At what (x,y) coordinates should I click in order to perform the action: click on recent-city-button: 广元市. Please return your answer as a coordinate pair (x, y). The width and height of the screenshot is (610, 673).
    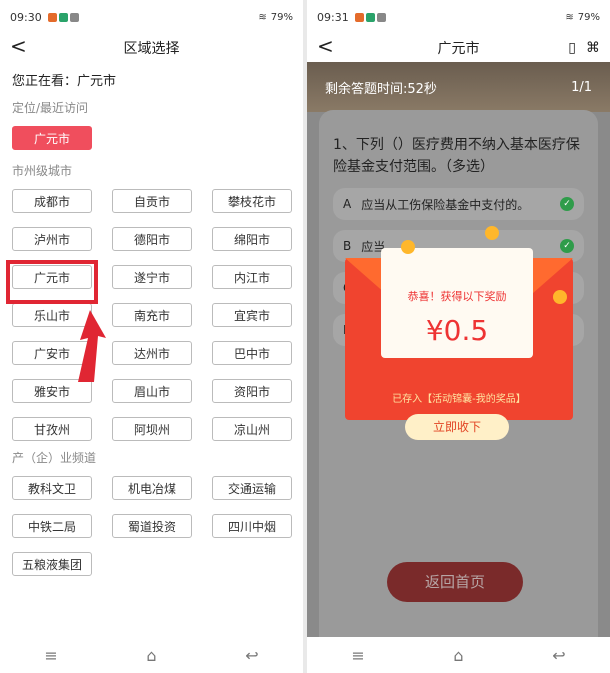
    Looking at the image, I should click on (52, 138).